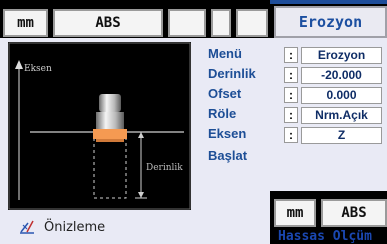 This screenshot has height=244, width=387. Describe the element at coordinates (110, 103) in the screenshot. I see `electrode-holder` at that location.